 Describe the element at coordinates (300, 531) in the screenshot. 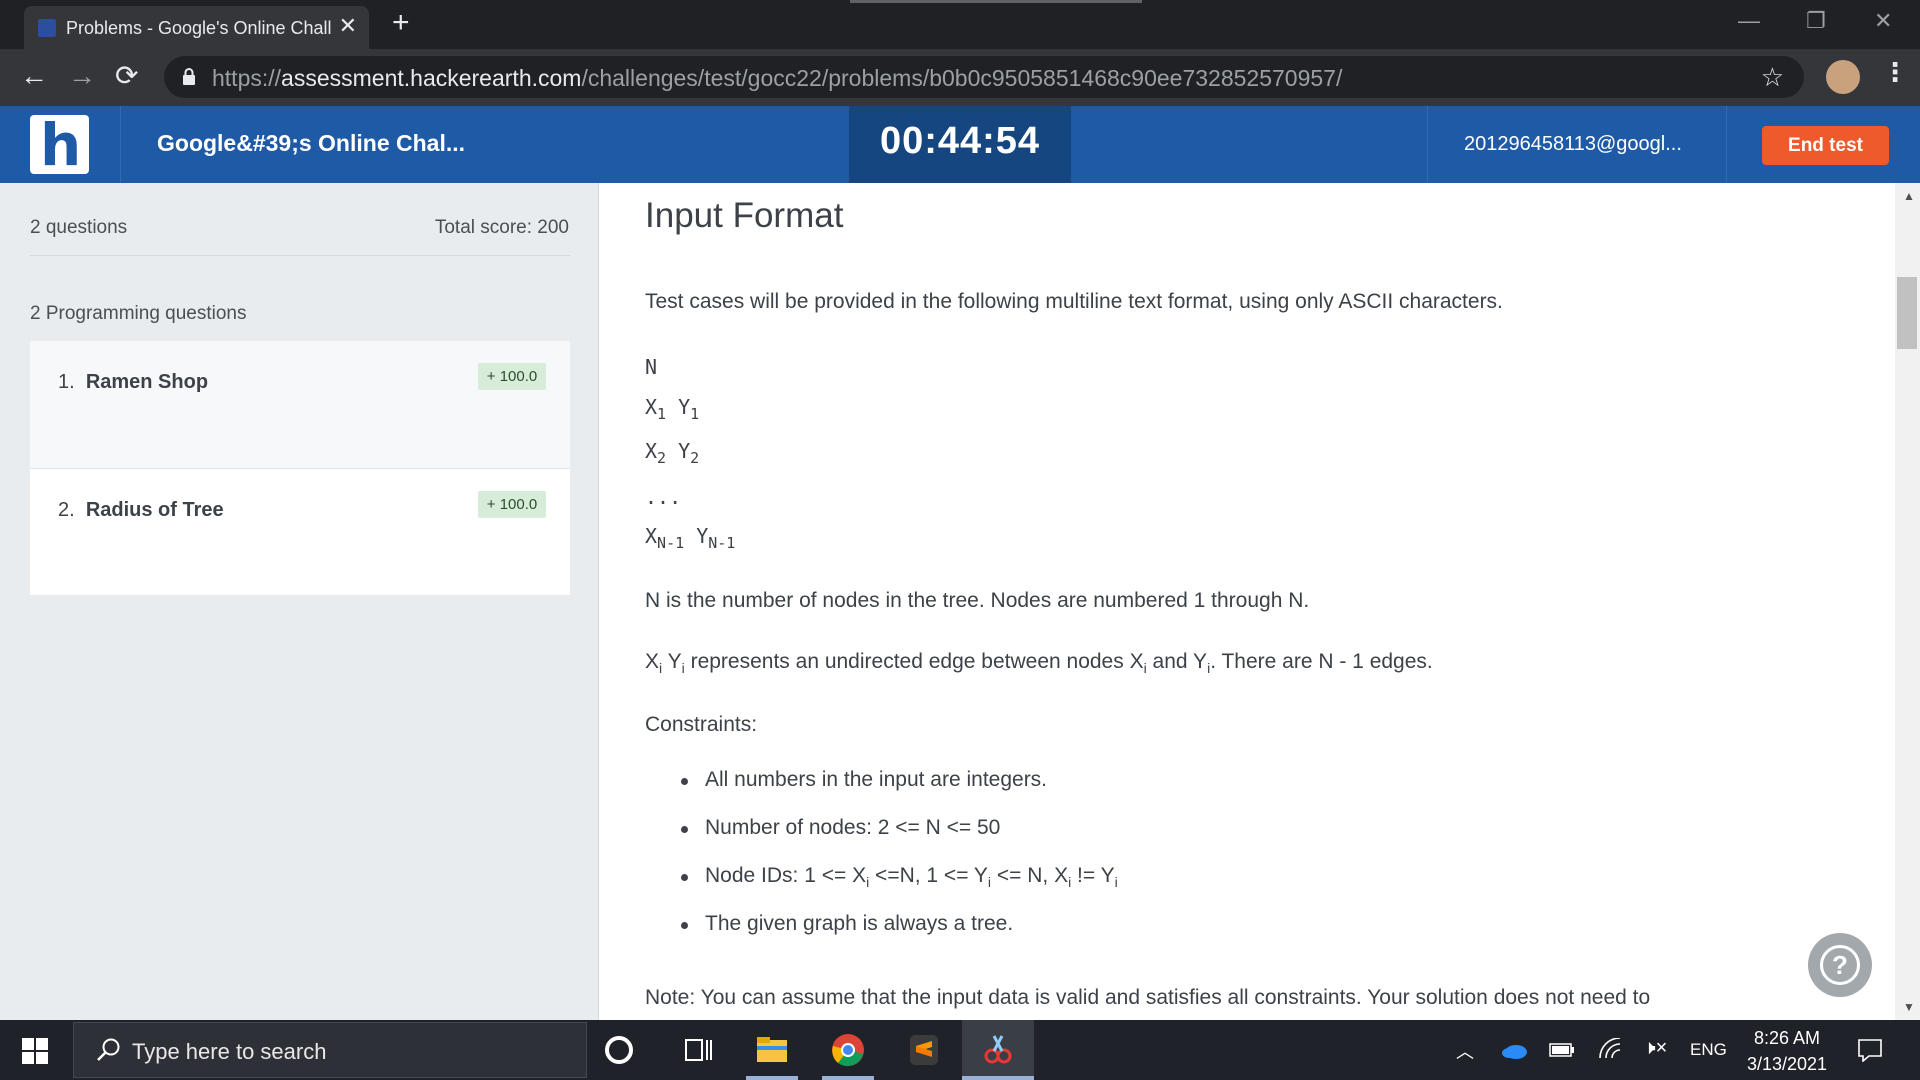

I see `question-item-radius-of-tree: 2. Radius of Tree + 100.0` at that location.